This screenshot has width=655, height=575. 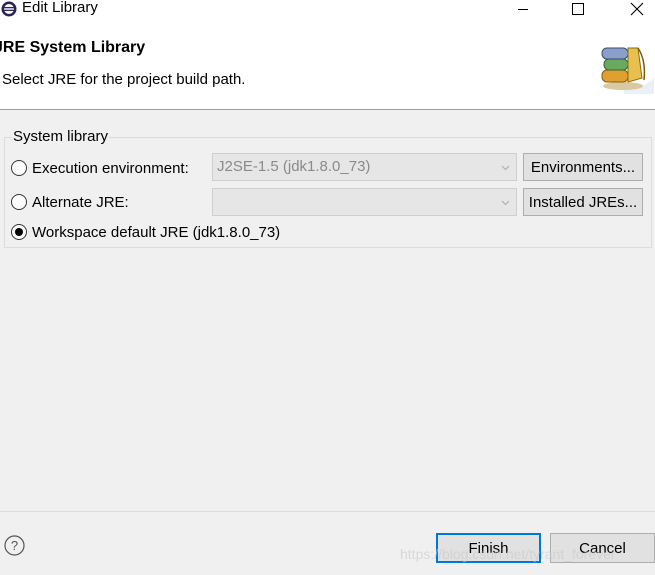 What do you see at coordinates (73, 47) in the screenshot?
I see `page-title: JRE System Library` at bounding box center [73, 47].